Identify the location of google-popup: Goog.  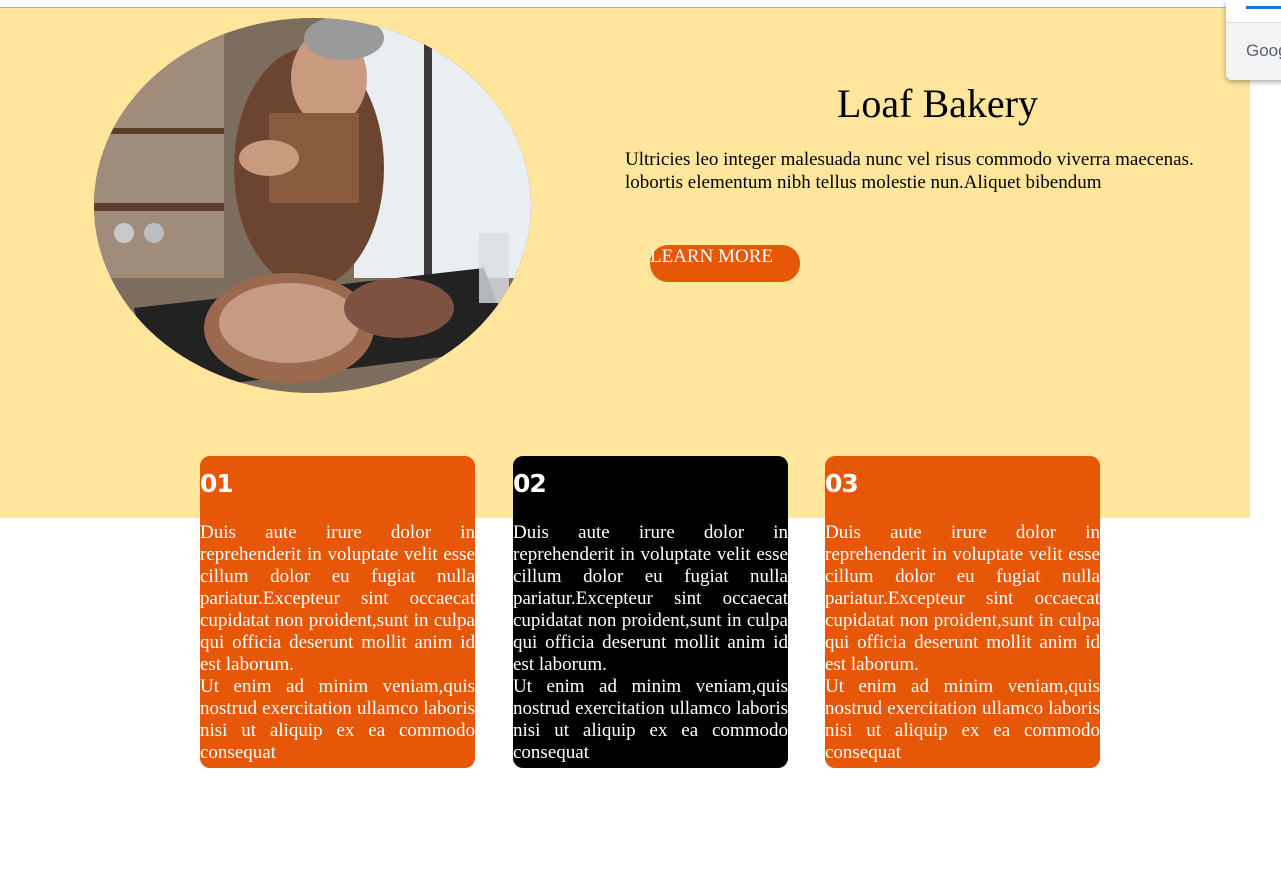
(1253, 40).